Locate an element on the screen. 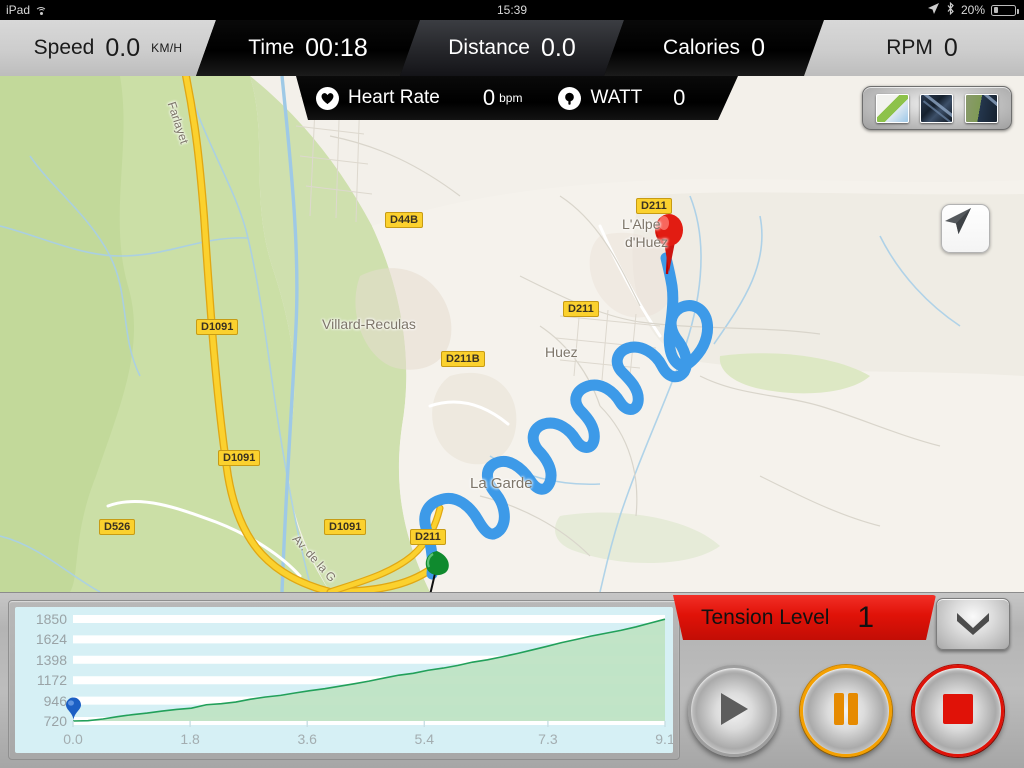  chart-y-tick: 1398 is located at coordinates (51, 659).